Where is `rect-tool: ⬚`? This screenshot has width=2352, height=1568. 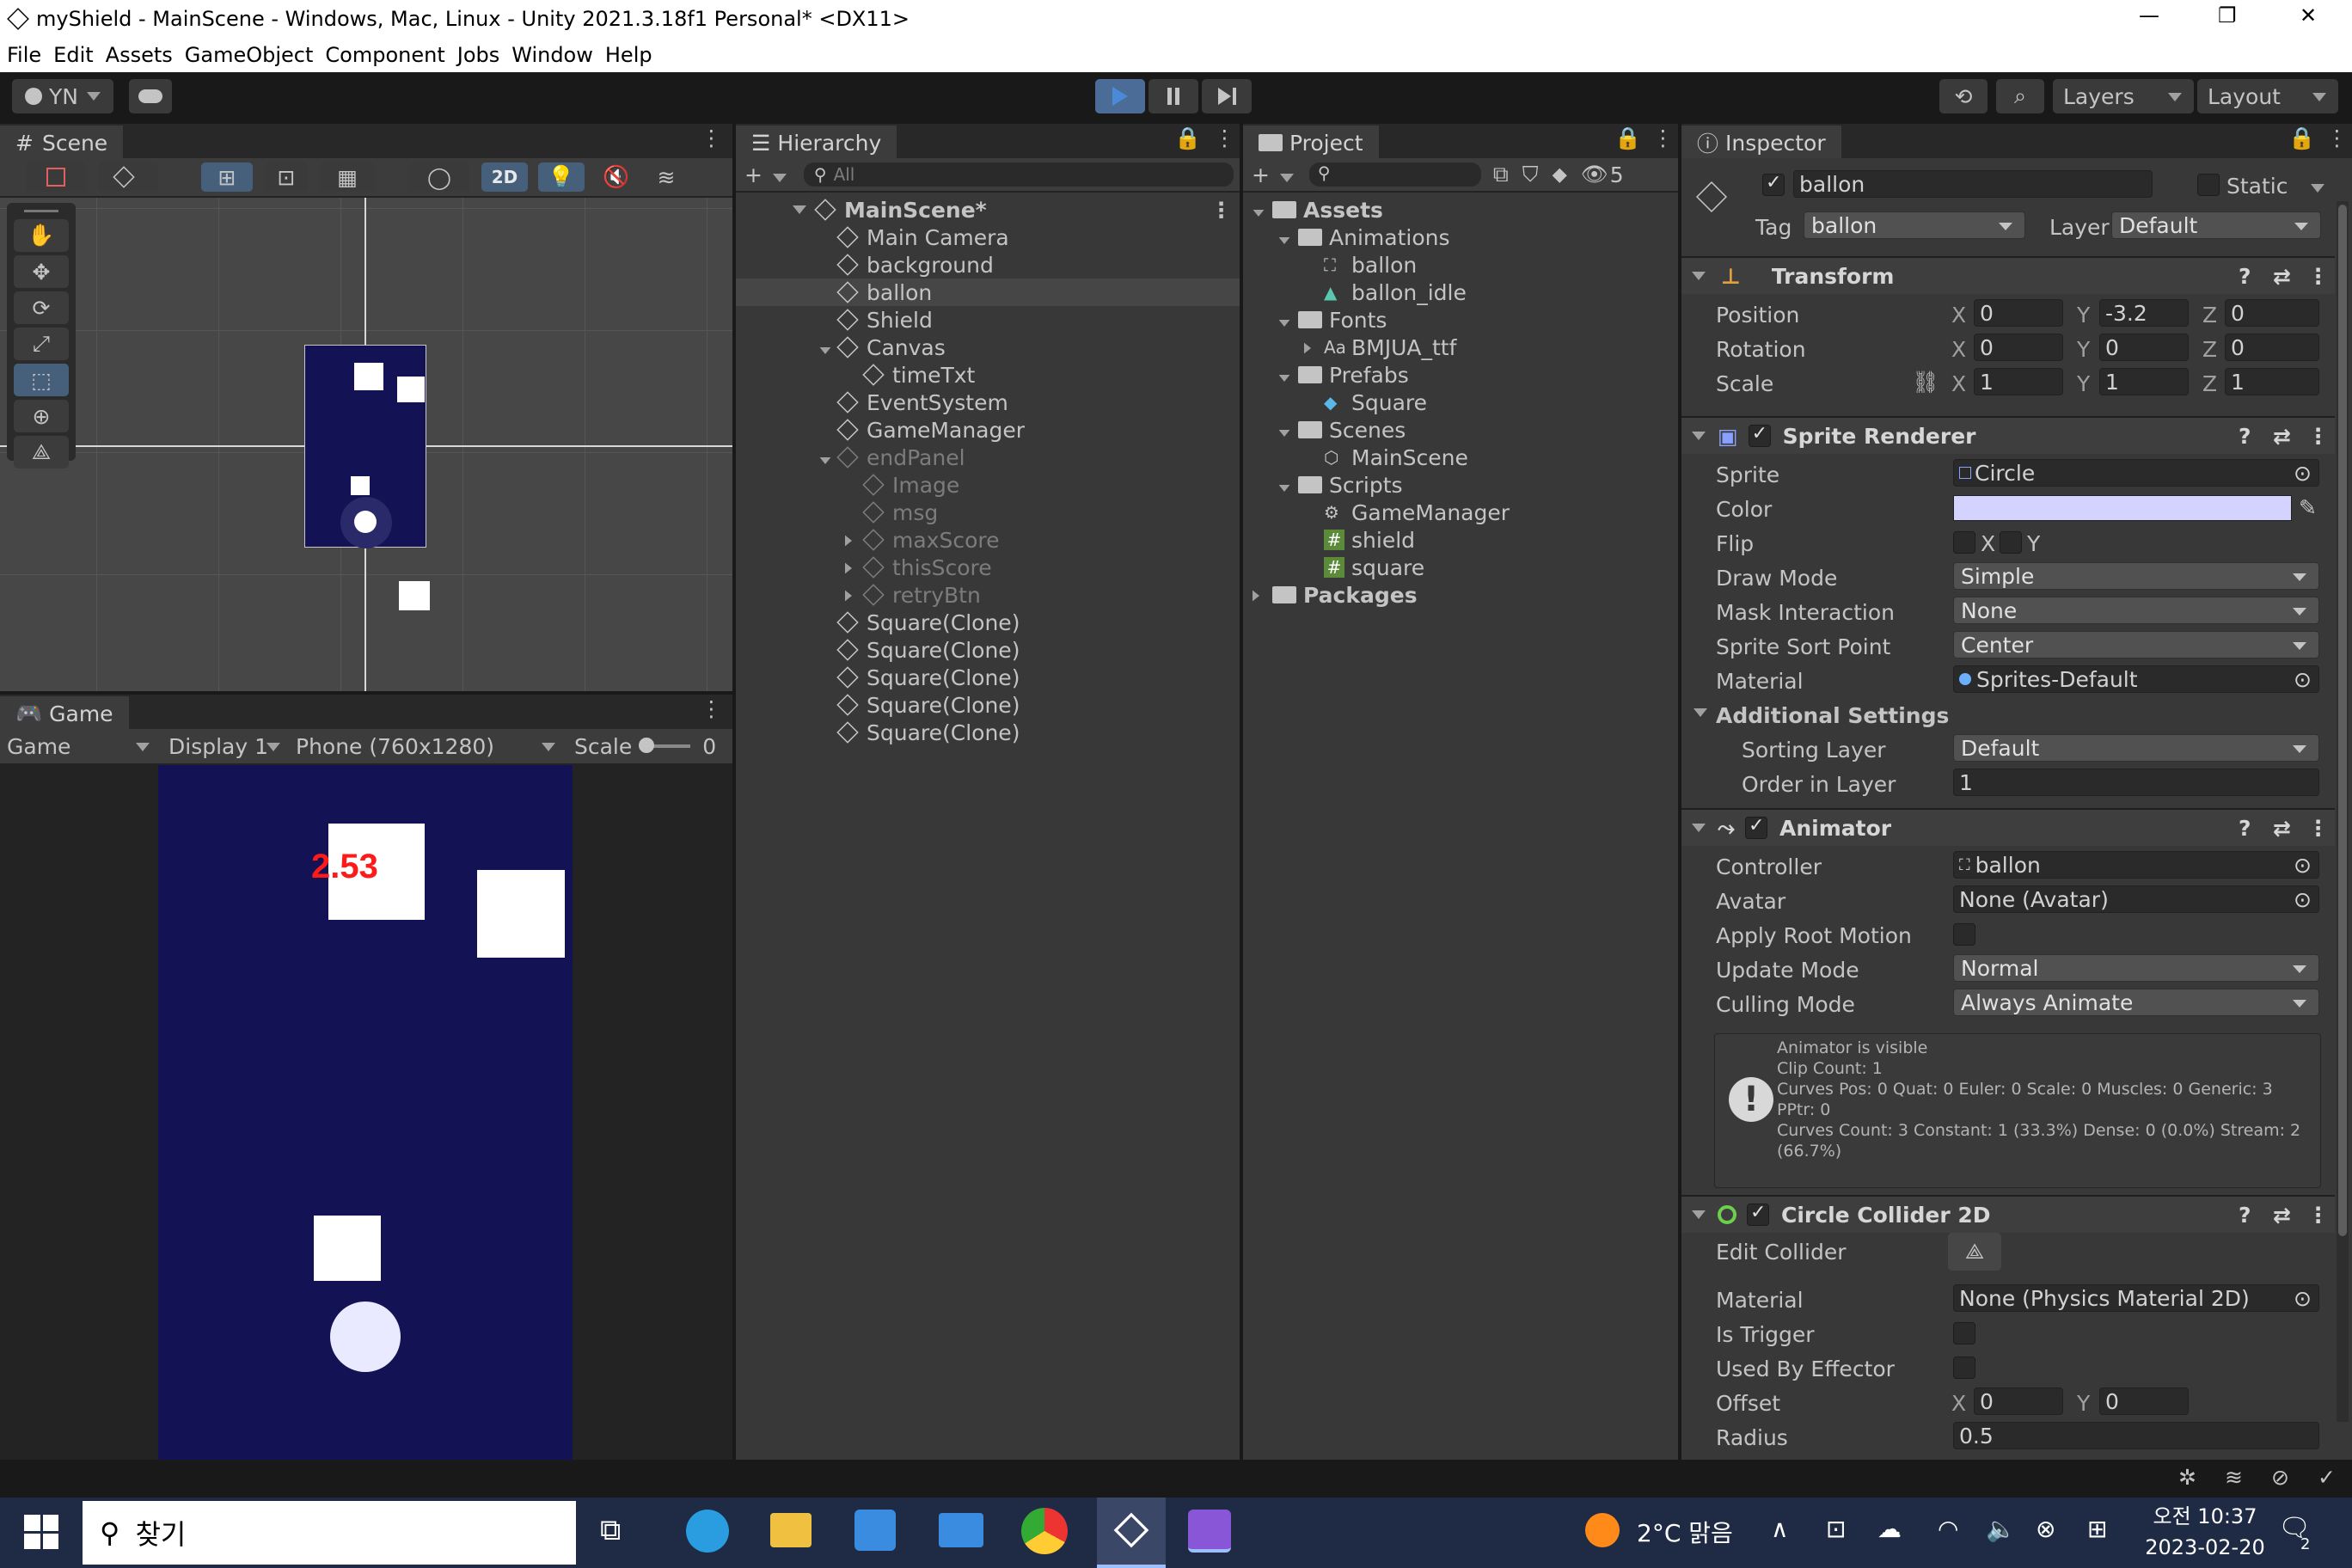 rect-tool: ⬚ is located at coordinates (41, 380).